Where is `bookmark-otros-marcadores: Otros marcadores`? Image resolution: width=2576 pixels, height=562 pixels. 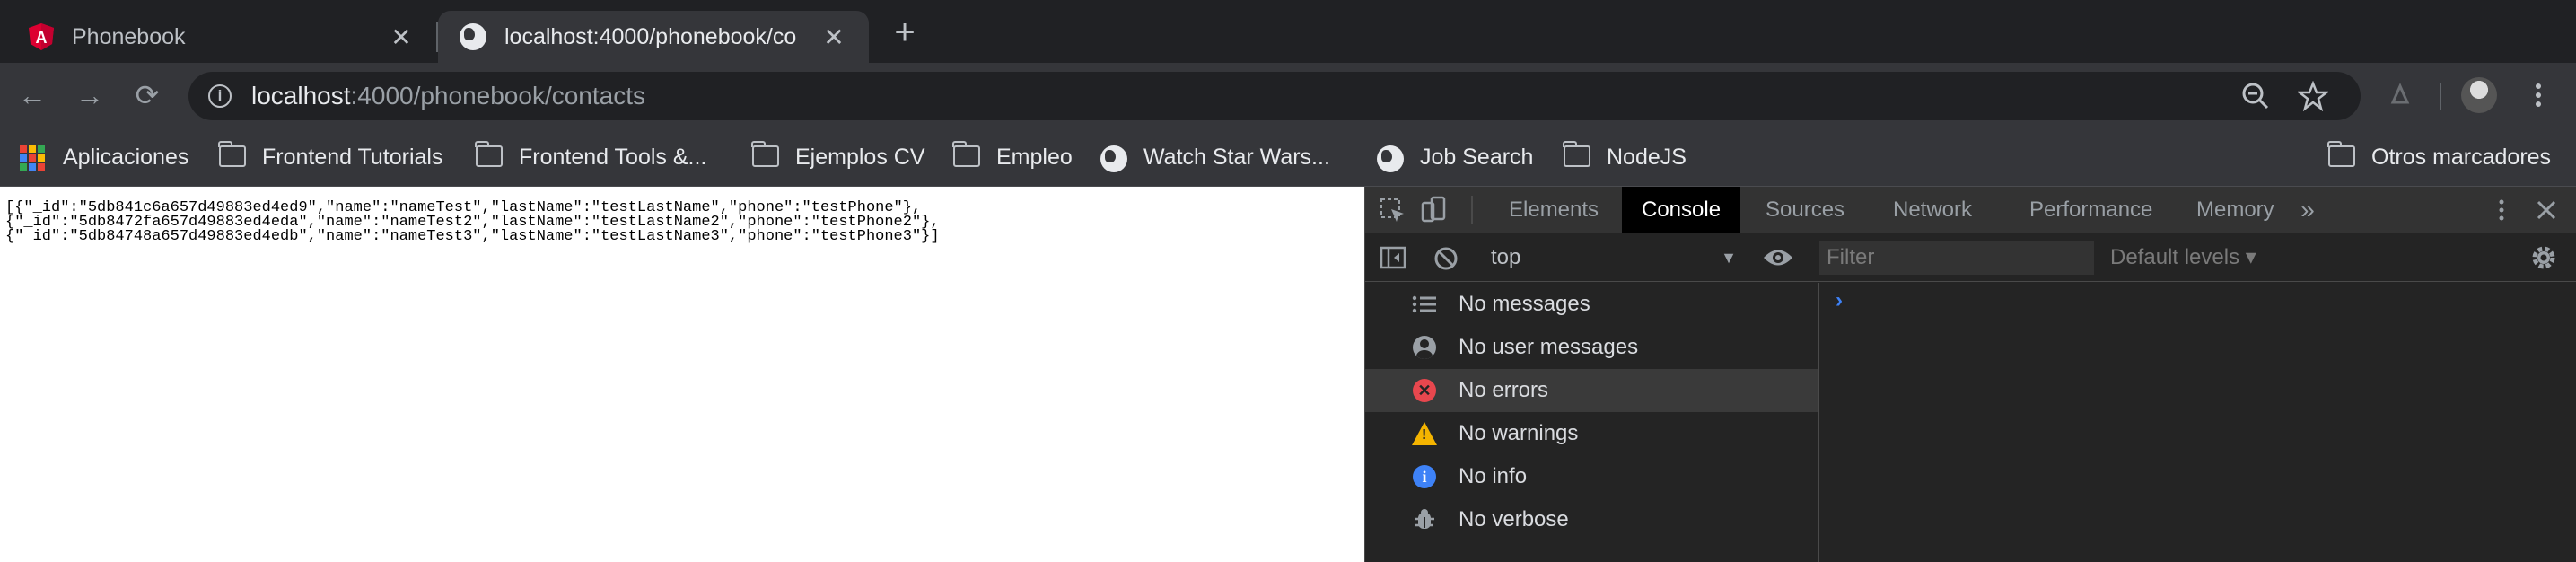
bookmark-otros-marcadores: Otros marcadores is located at coordinates (2439, 157).